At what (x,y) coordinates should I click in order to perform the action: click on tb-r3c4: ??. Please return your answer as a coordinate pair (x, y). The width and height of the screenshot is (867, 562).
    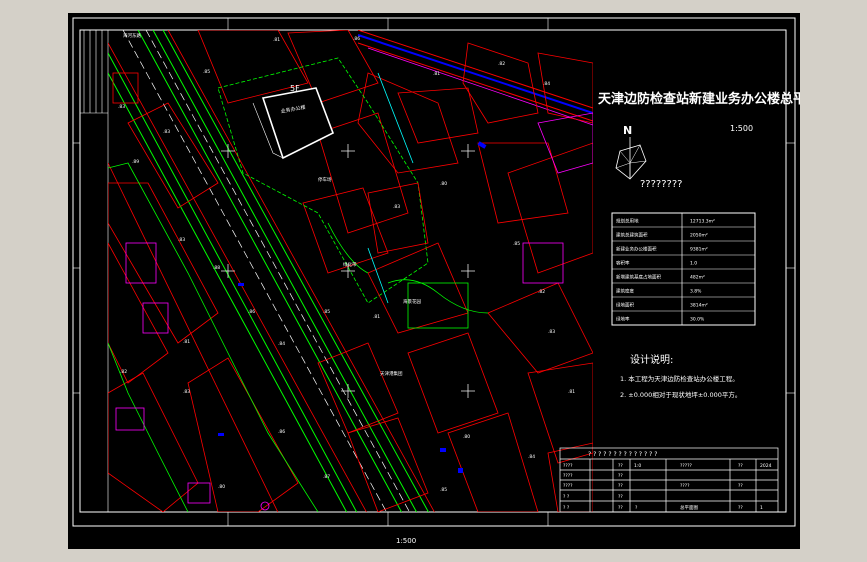
    Looking at the image, I should click on (740, 486).